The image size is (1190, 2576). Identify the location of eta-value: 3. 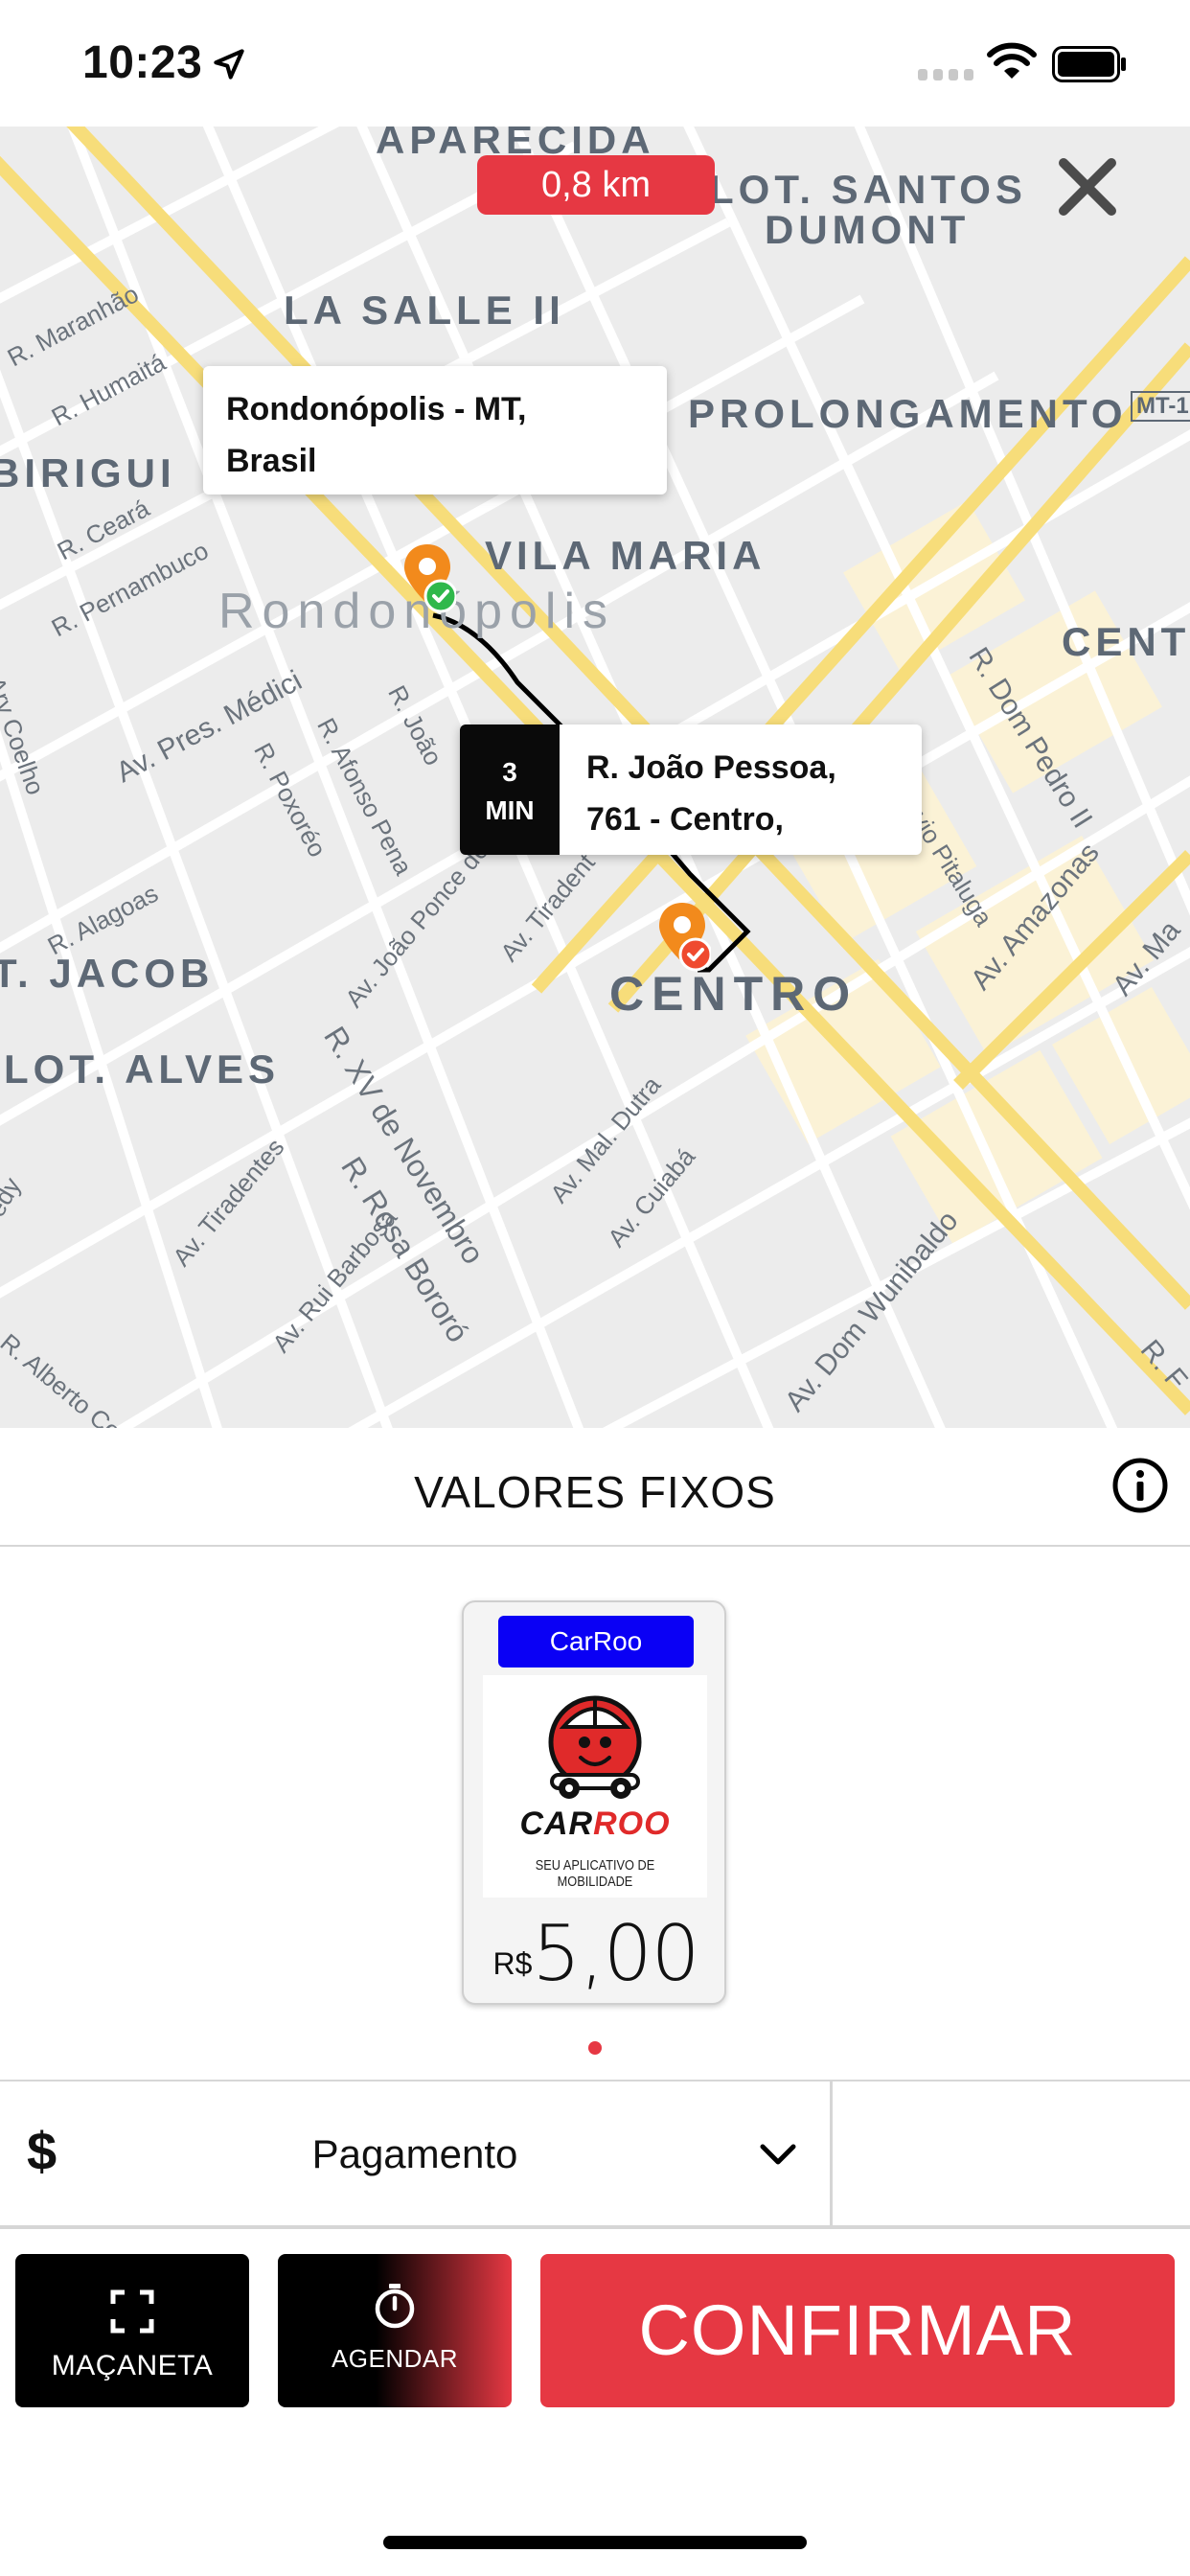
(510, 772).